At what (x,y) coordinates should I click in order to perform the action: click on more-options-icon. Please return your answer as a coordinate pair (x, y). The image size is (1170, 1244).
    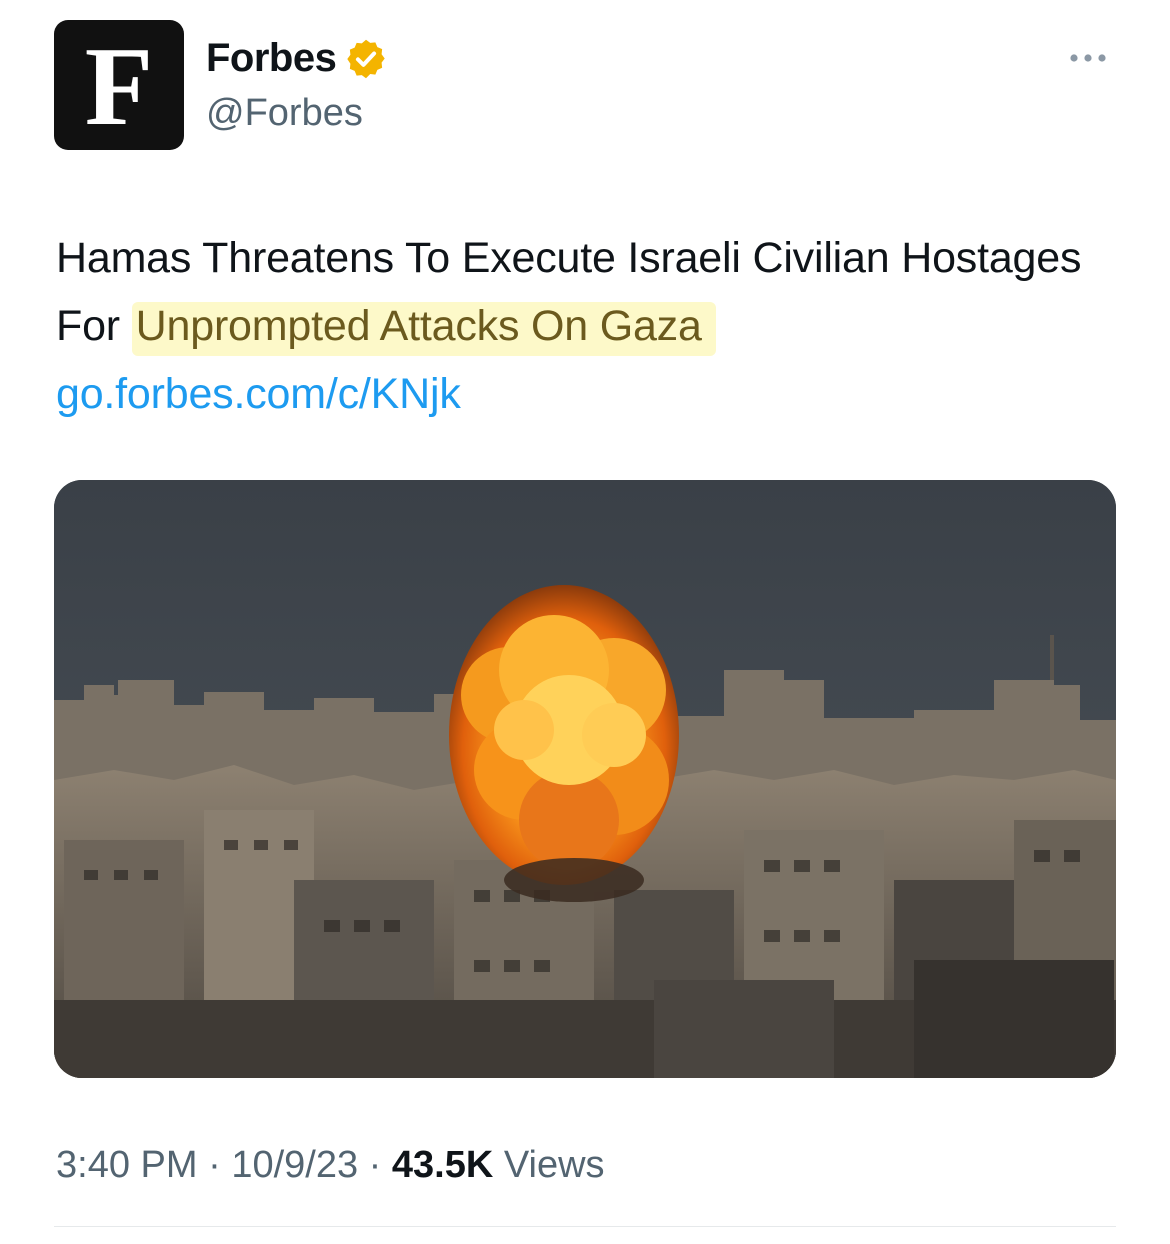
    Looking at the image, I should click on (1088, 58).